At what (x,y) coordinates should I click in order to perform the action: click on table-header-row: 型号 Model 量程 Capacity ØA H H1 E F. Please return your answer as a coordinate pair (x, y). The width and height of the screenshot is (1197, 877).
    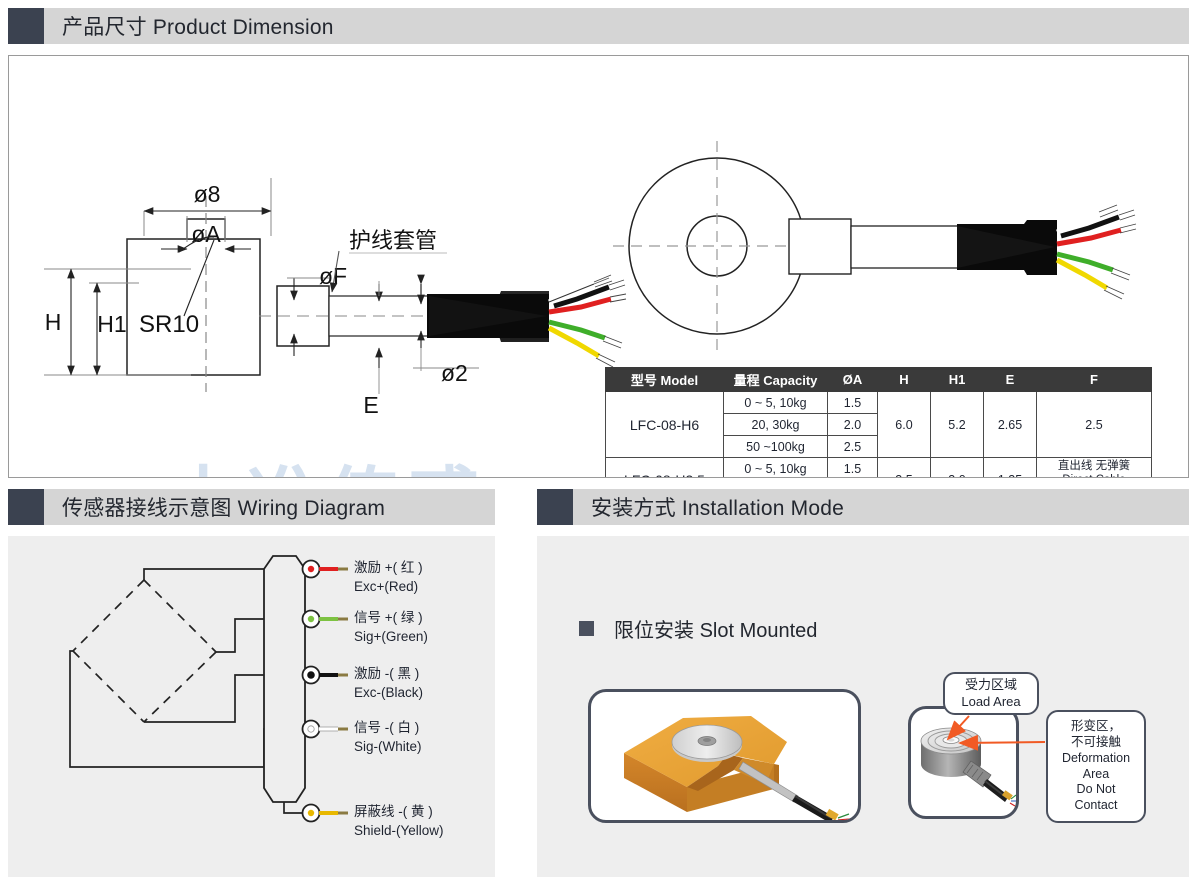
    Looking at the image, I should click on (878, 379).